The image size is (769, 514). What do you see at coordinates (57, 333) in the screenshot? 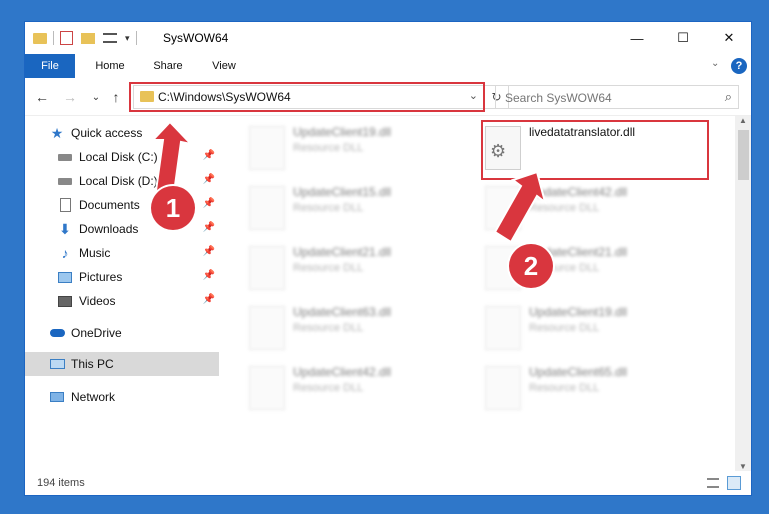
I see `cloud-icon` at bounding box center [57, 333].